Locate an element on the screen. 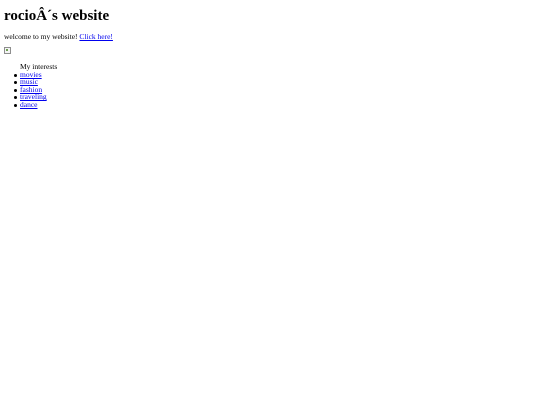 This screenshot has height=405, width=540. click-here-link: Click here! is located at coordinates (96, 36).